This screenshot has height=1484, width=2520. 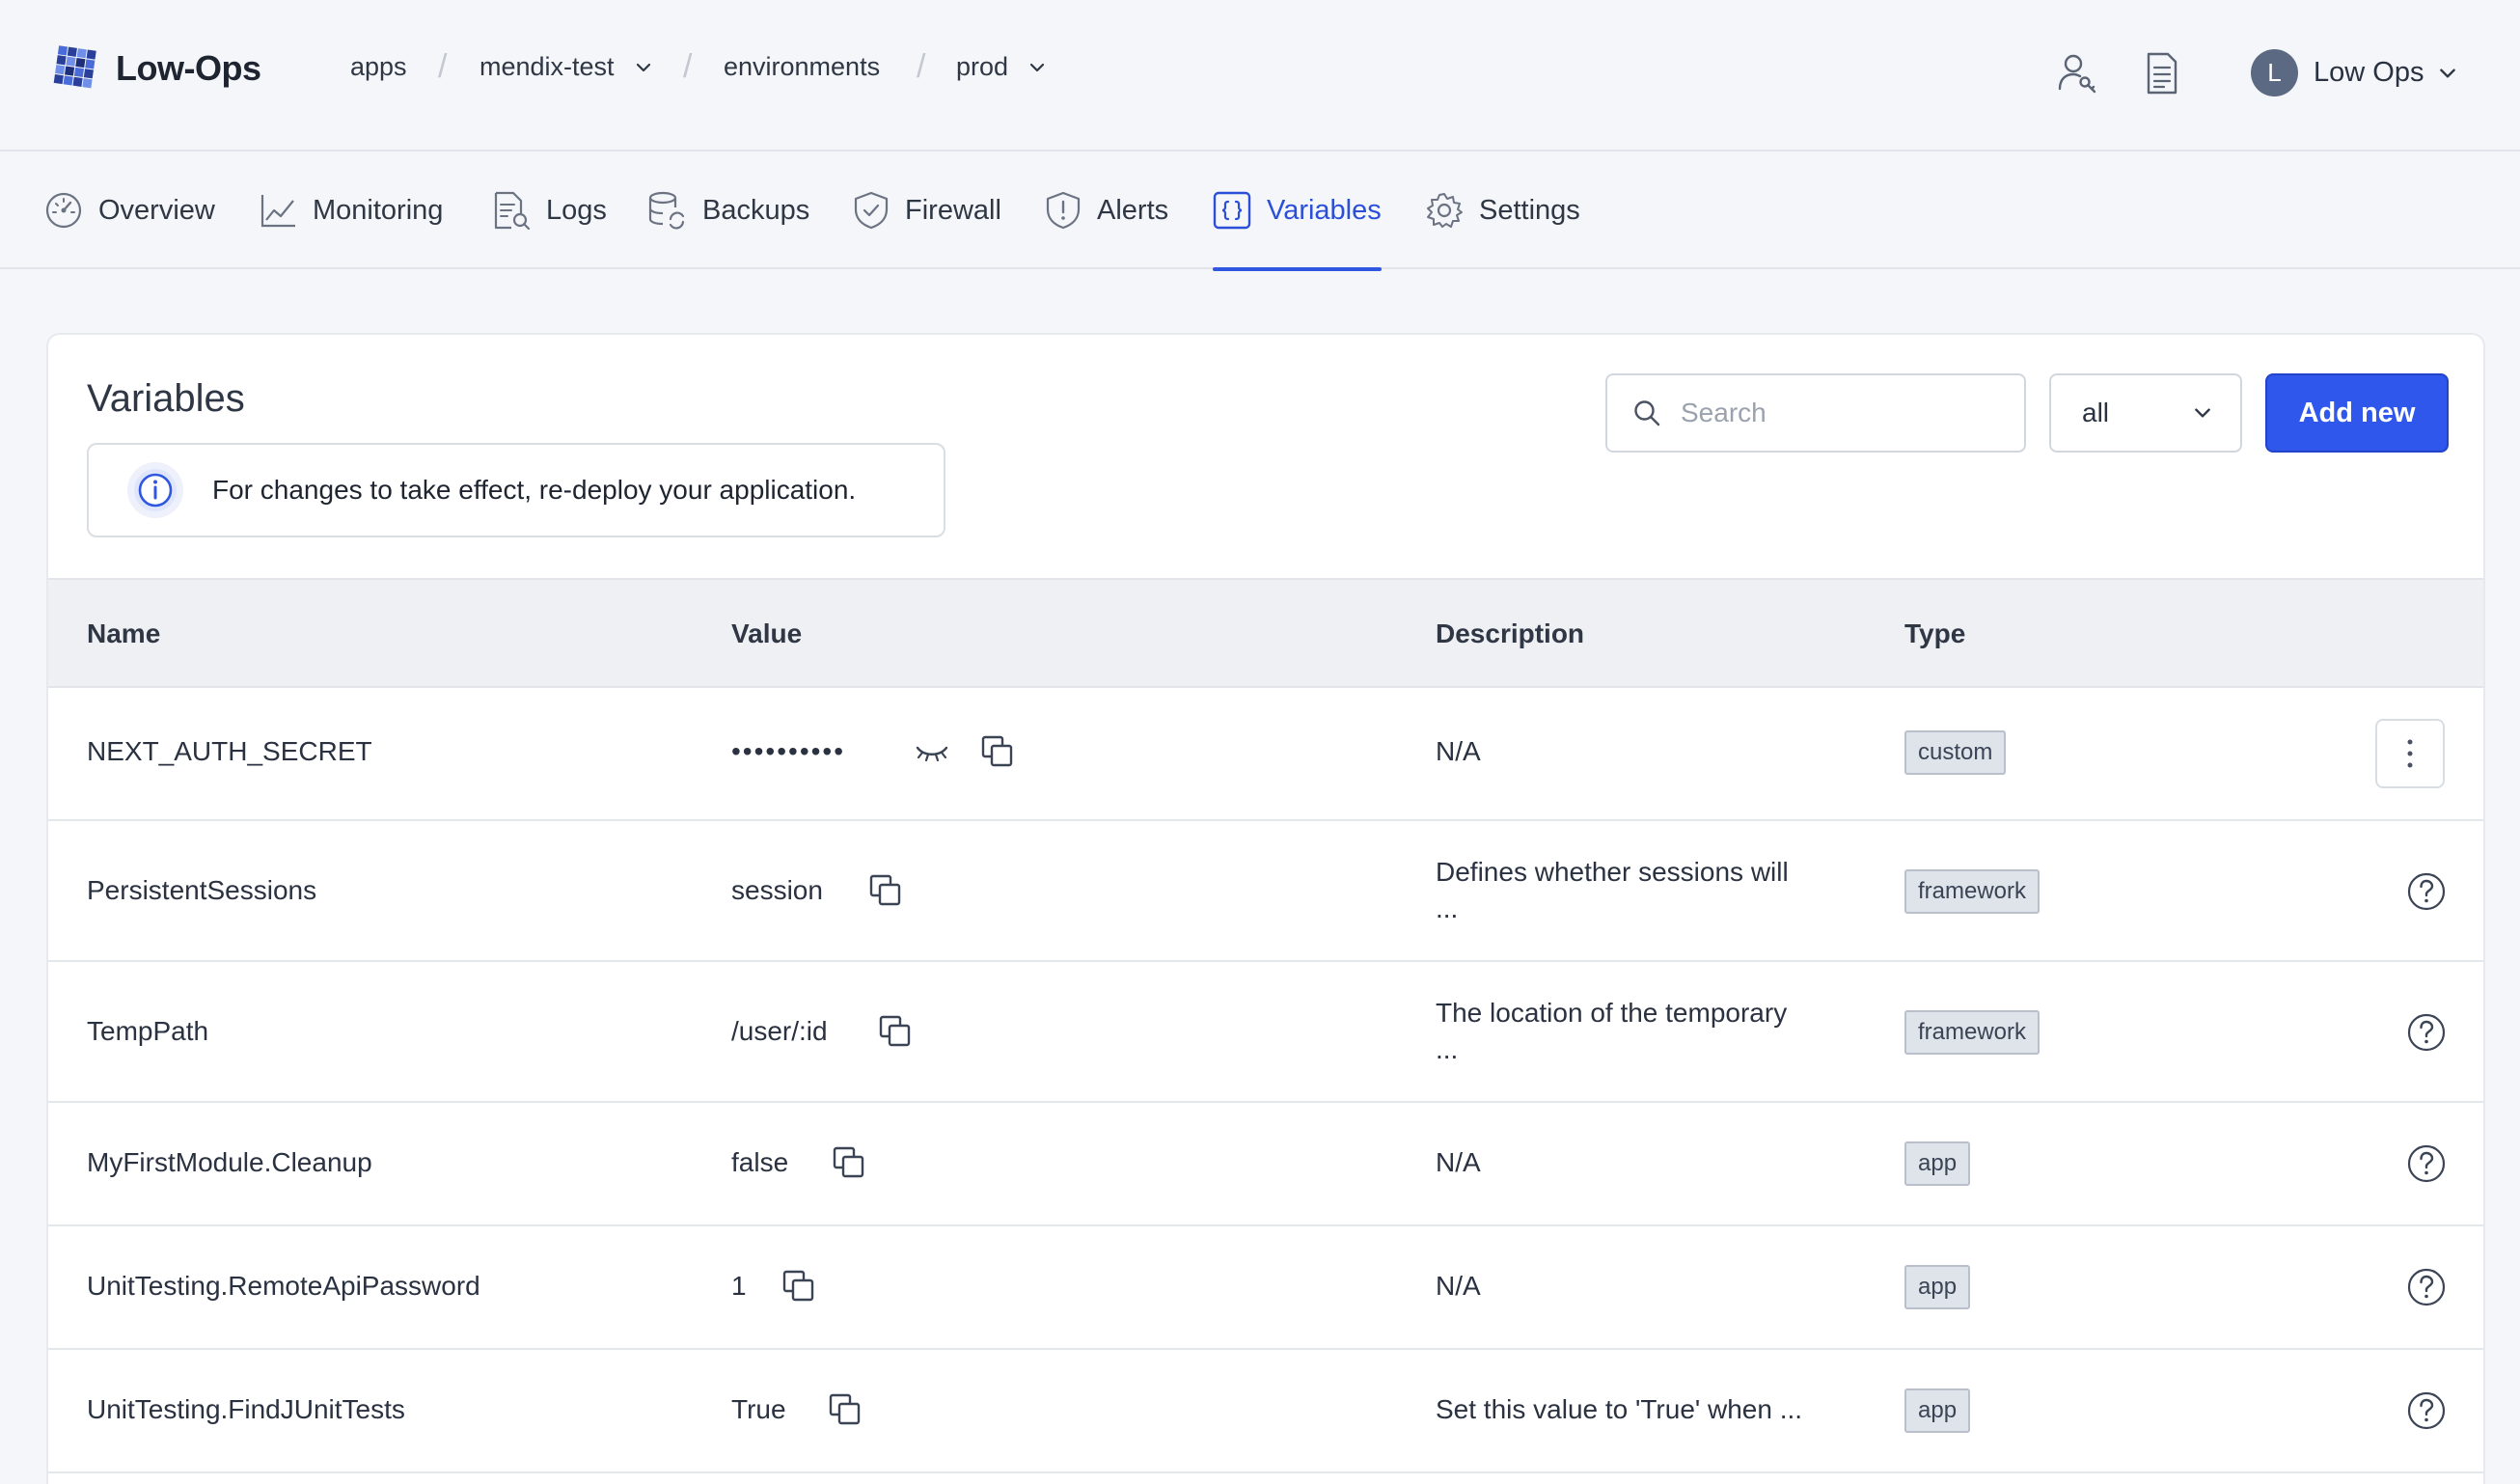 What do you see at coordinates (872, 210) in the screenshot?
I see `shield-check-icon` at bounding box center [872, 210].